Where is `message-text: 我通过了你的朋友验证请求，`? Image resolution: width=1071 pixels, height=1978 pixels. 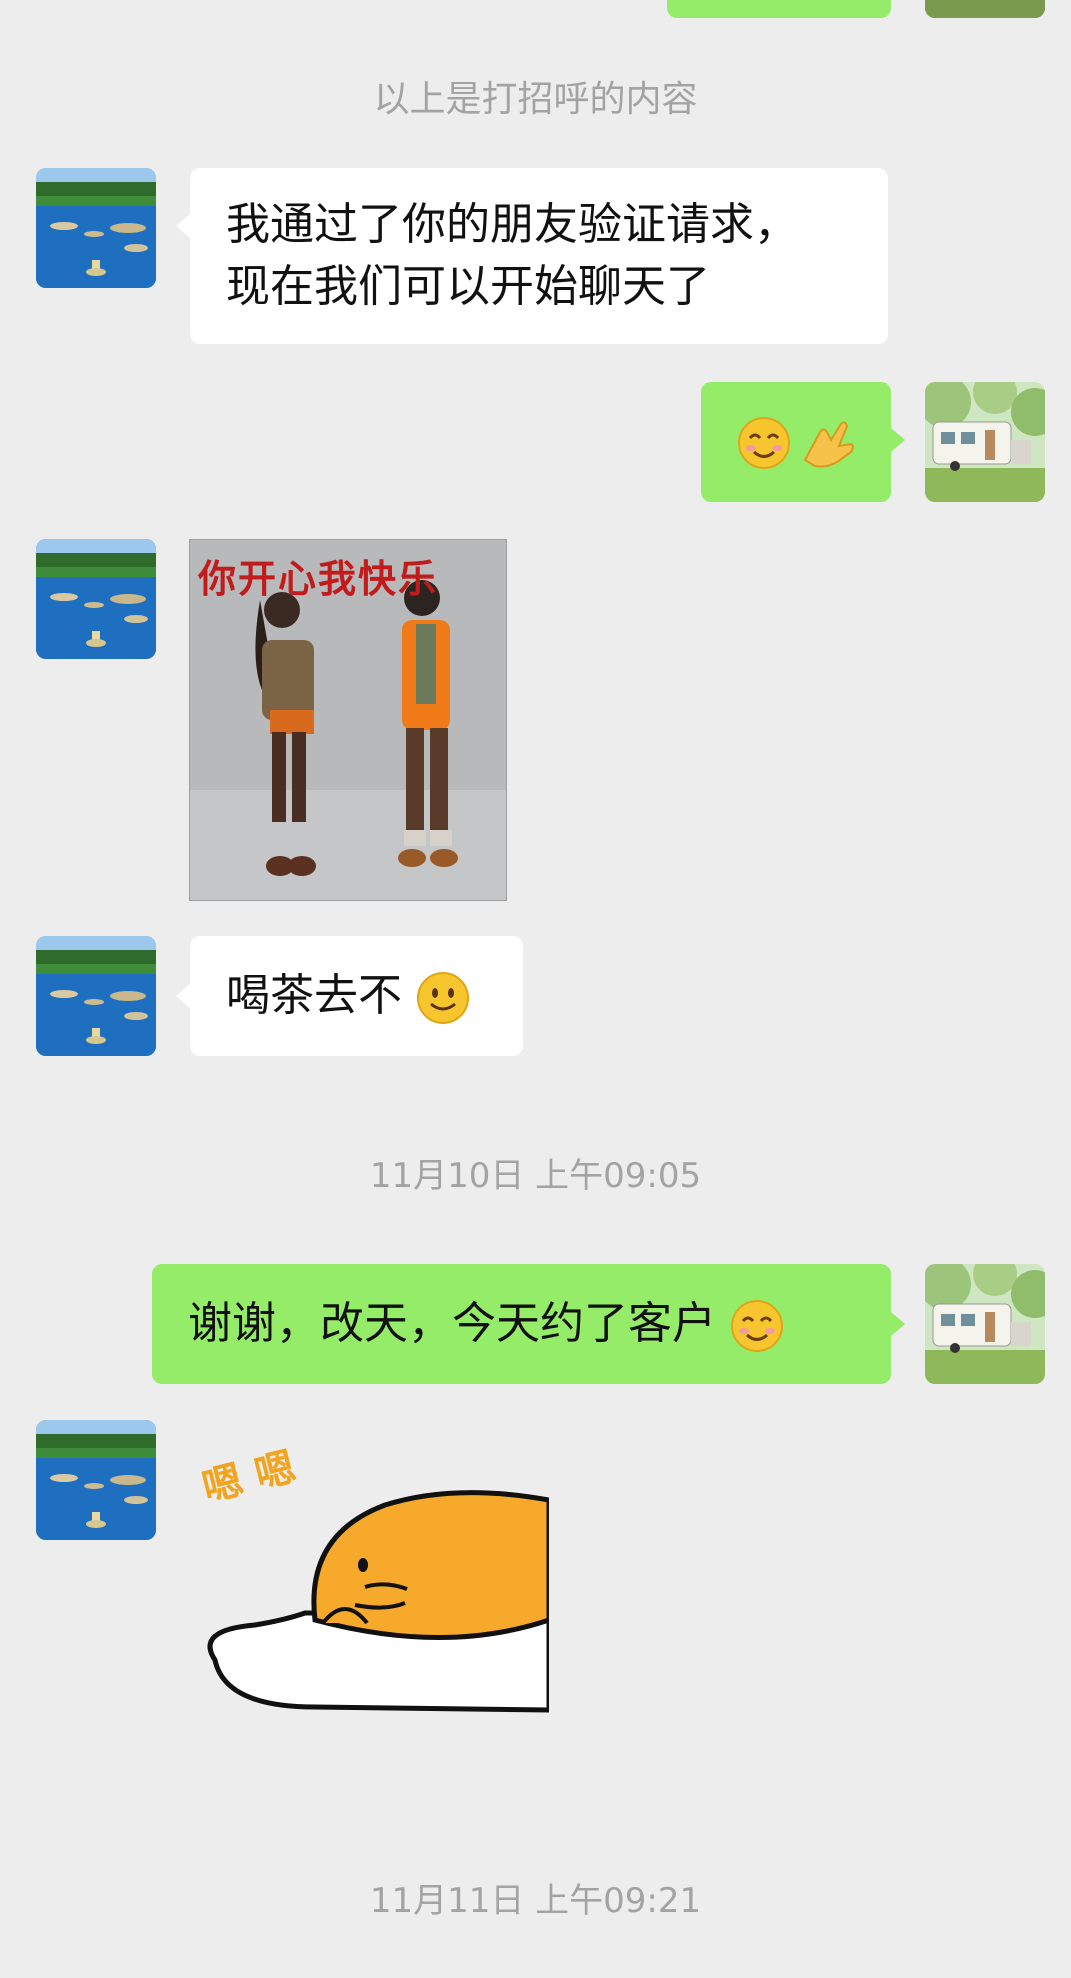 message-text: 我通过了你的朋友验证请求， is located at coordinates (512, 224).